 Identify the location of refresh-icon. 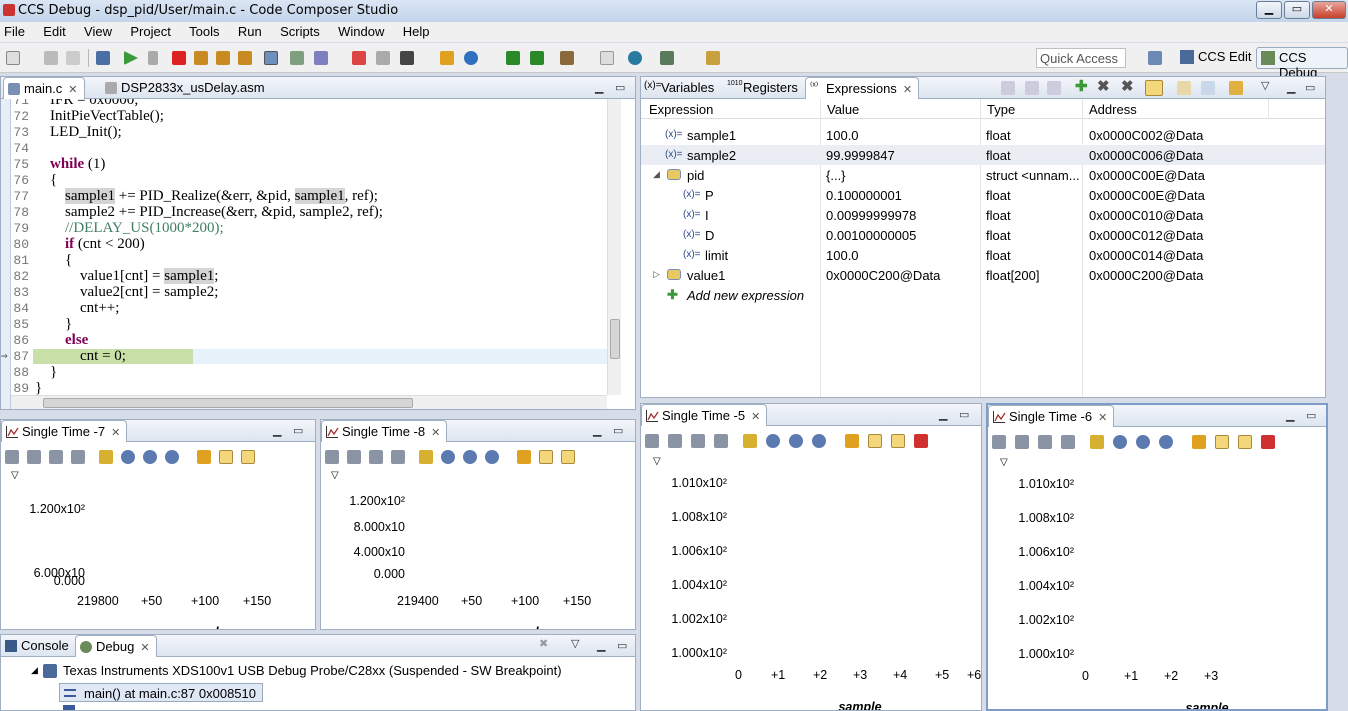
(447, 58).